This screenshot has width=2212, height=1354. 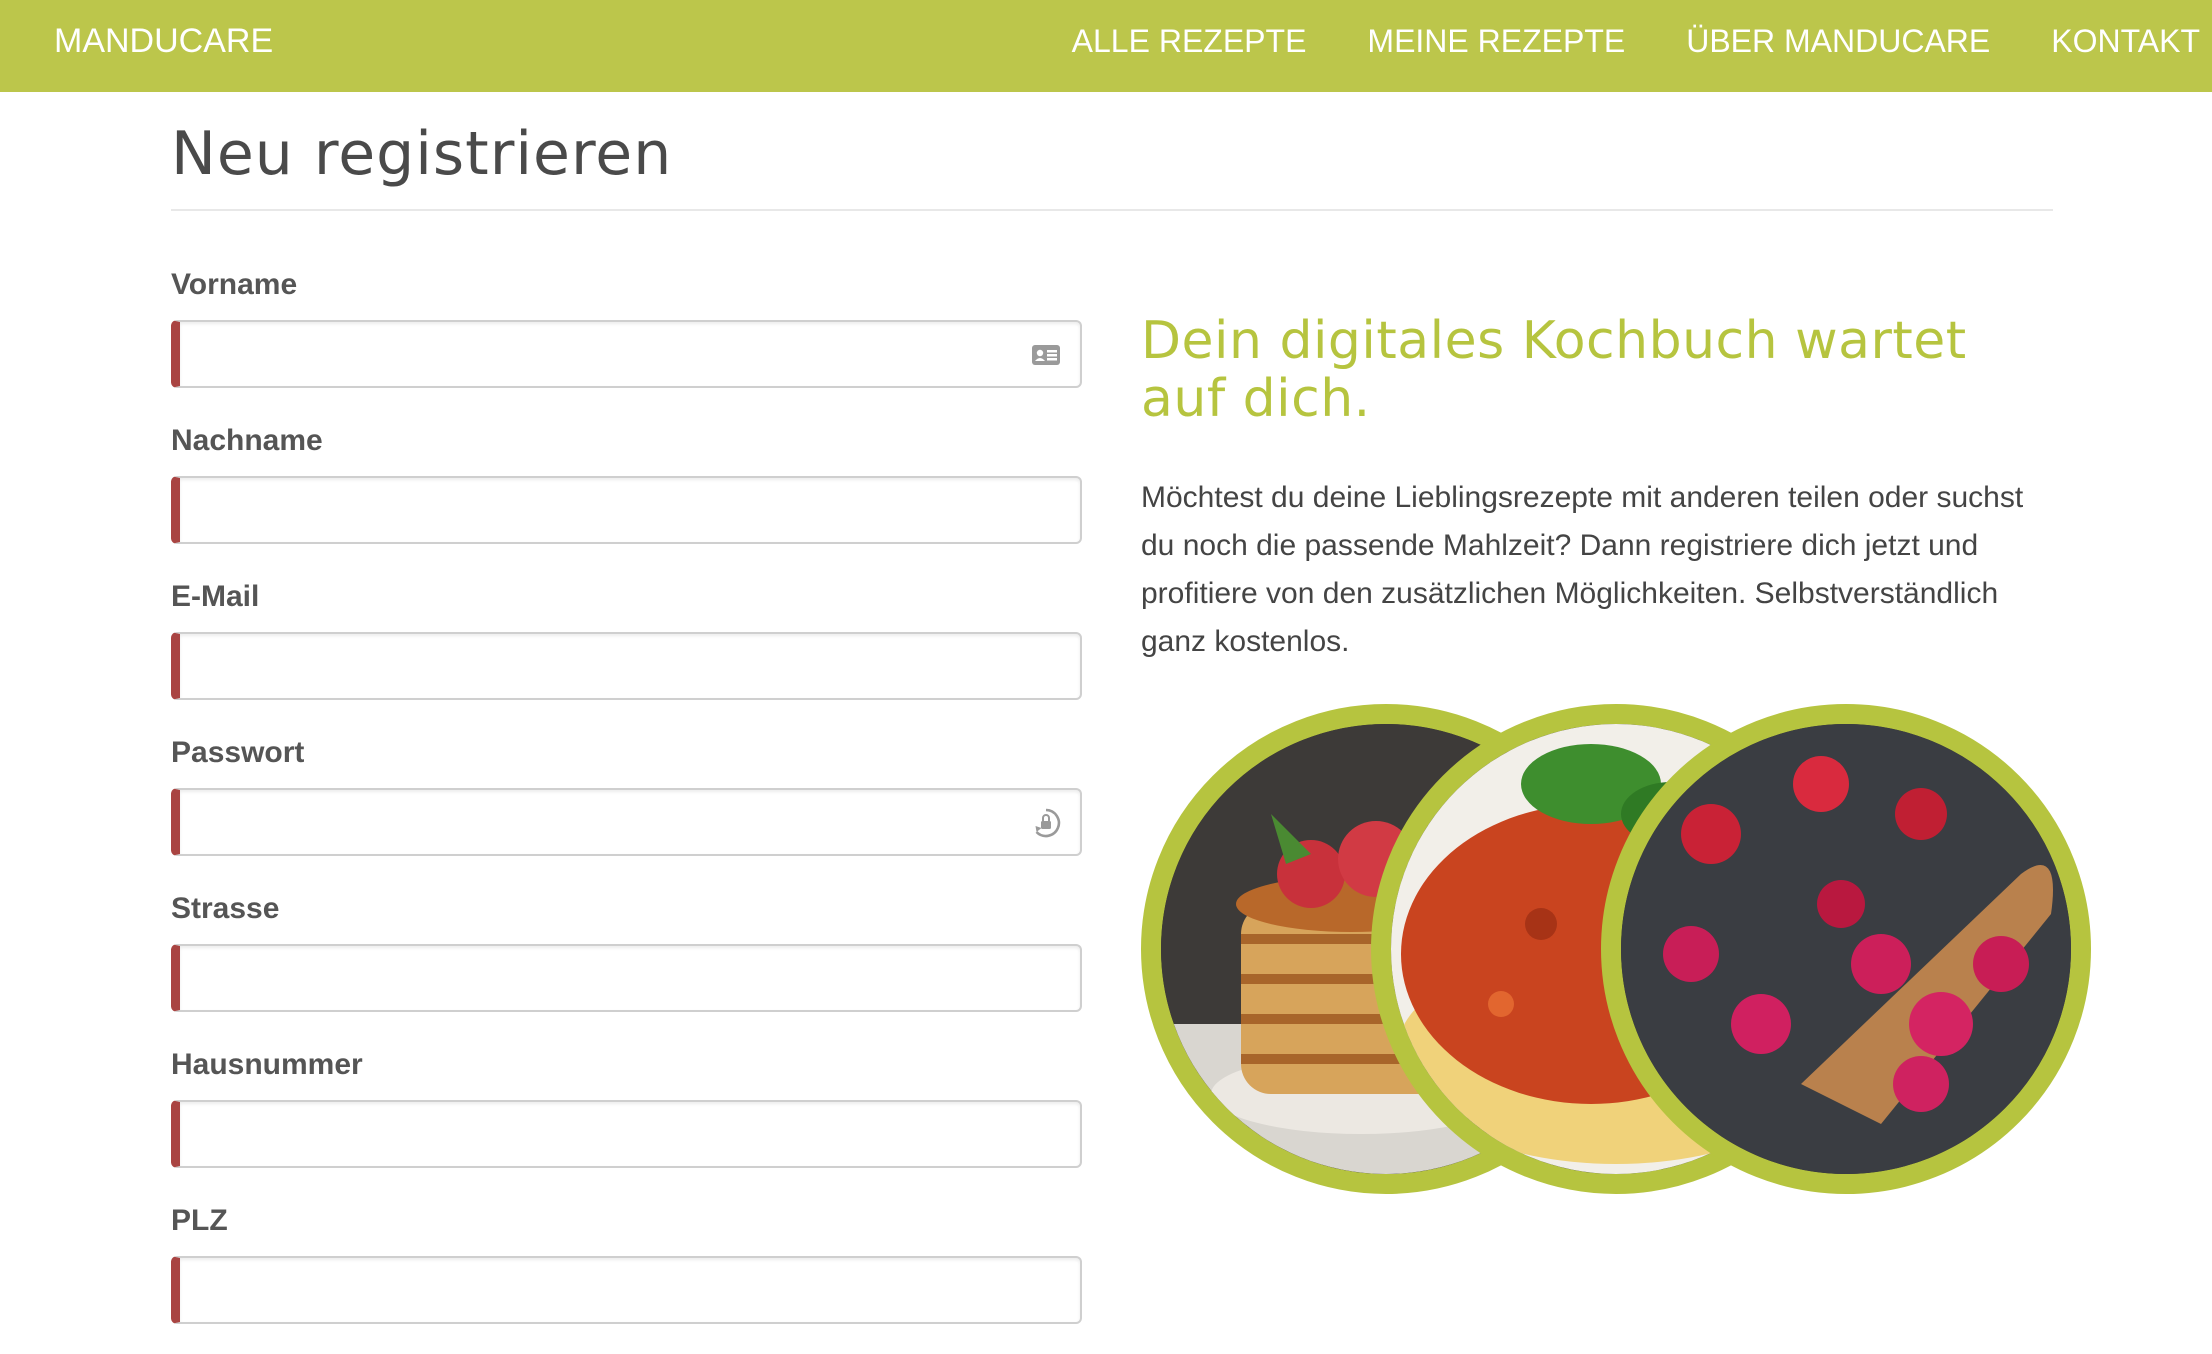 I want to click on berries-photo, so click(x=1846, y=949).